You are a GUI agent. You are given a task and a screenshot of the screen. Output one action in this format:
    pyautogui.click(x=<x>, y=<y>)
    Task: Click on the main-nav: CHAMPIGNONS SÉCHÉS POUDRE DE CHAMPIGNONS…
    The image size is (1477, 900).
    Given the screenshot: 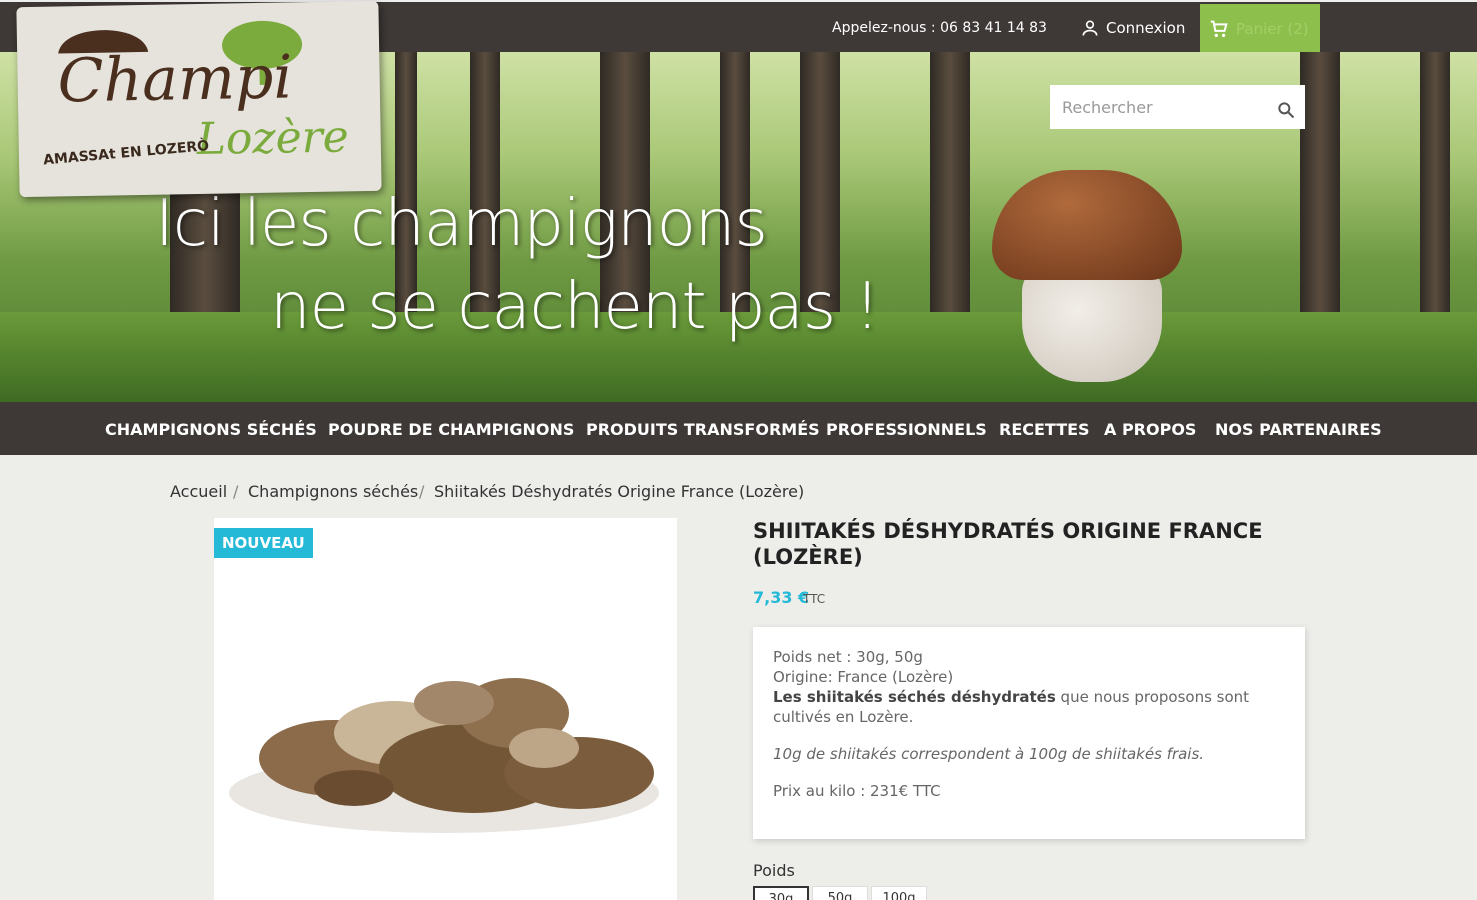 What is the action you would take?
    pyautogui.click(x=738, y=428)
    